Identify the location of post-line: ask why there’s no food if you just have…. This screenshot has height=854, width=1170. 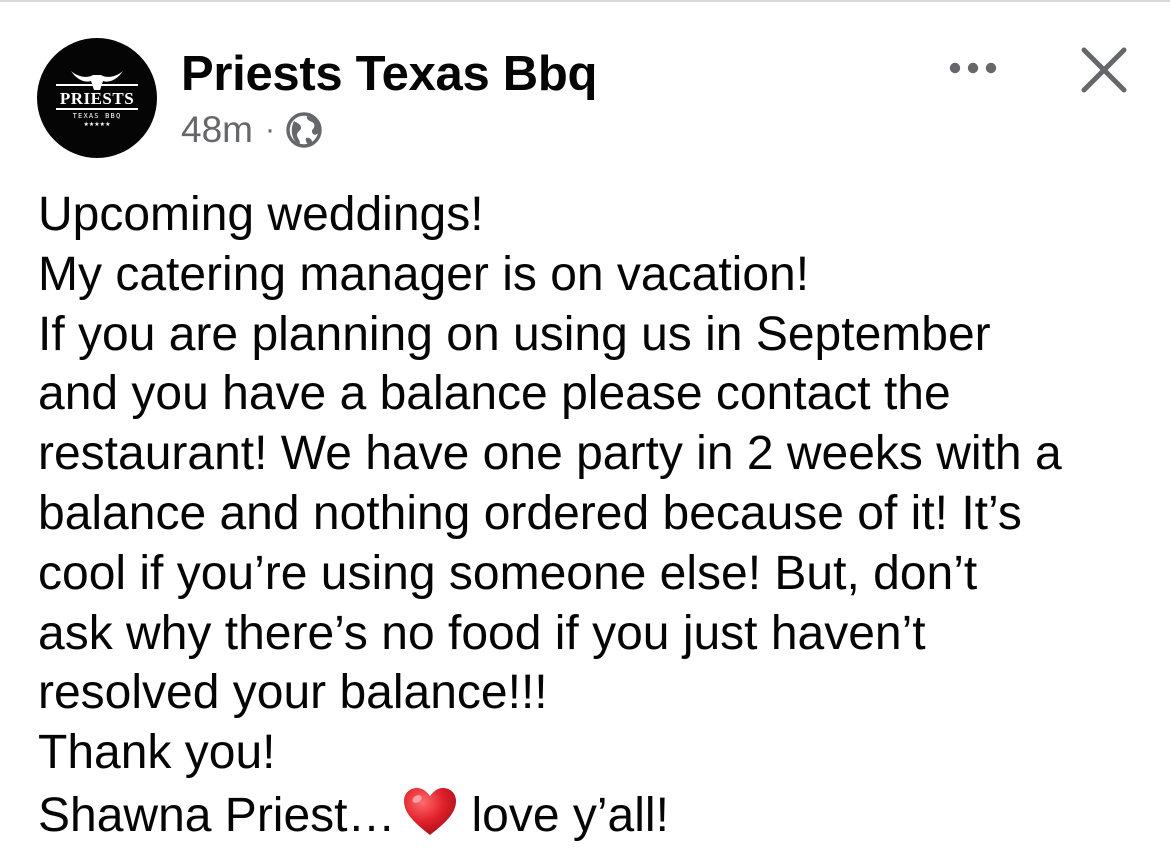
(482, 633).